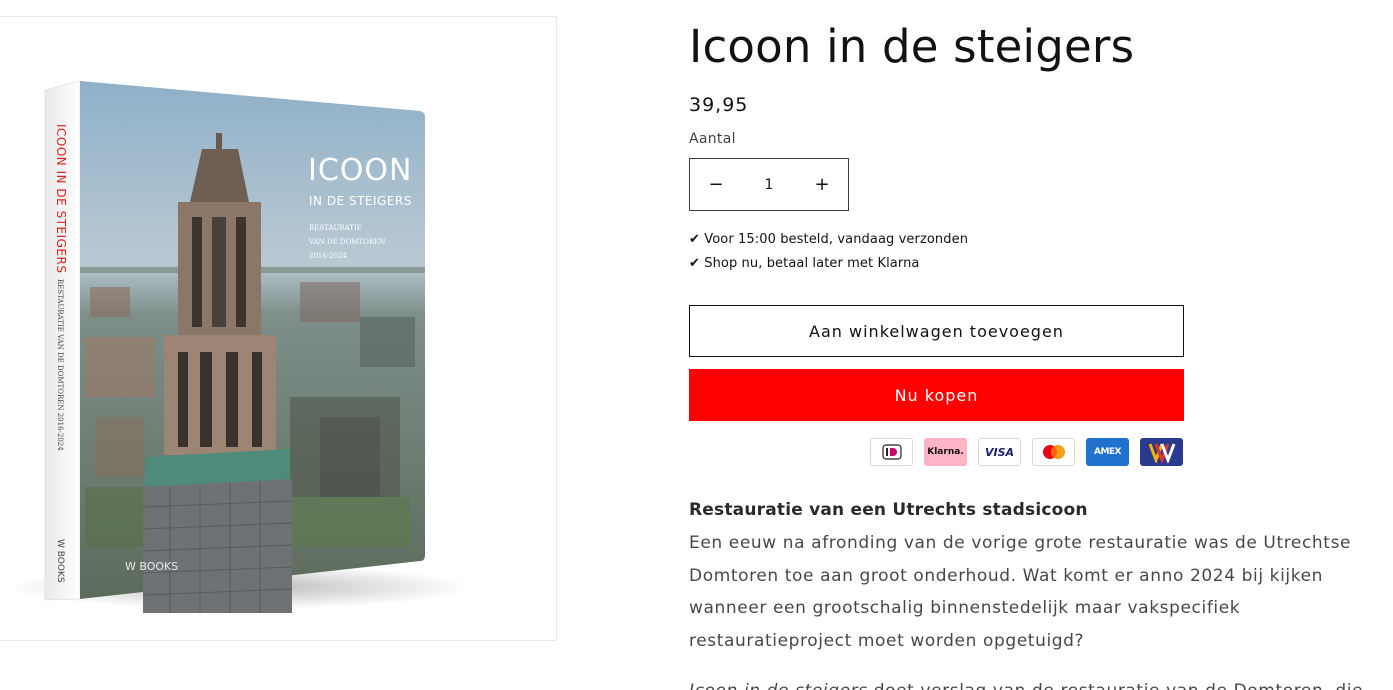  I want to click on cover-subtitle: IN DE STEIGERS, so click(360, 201).